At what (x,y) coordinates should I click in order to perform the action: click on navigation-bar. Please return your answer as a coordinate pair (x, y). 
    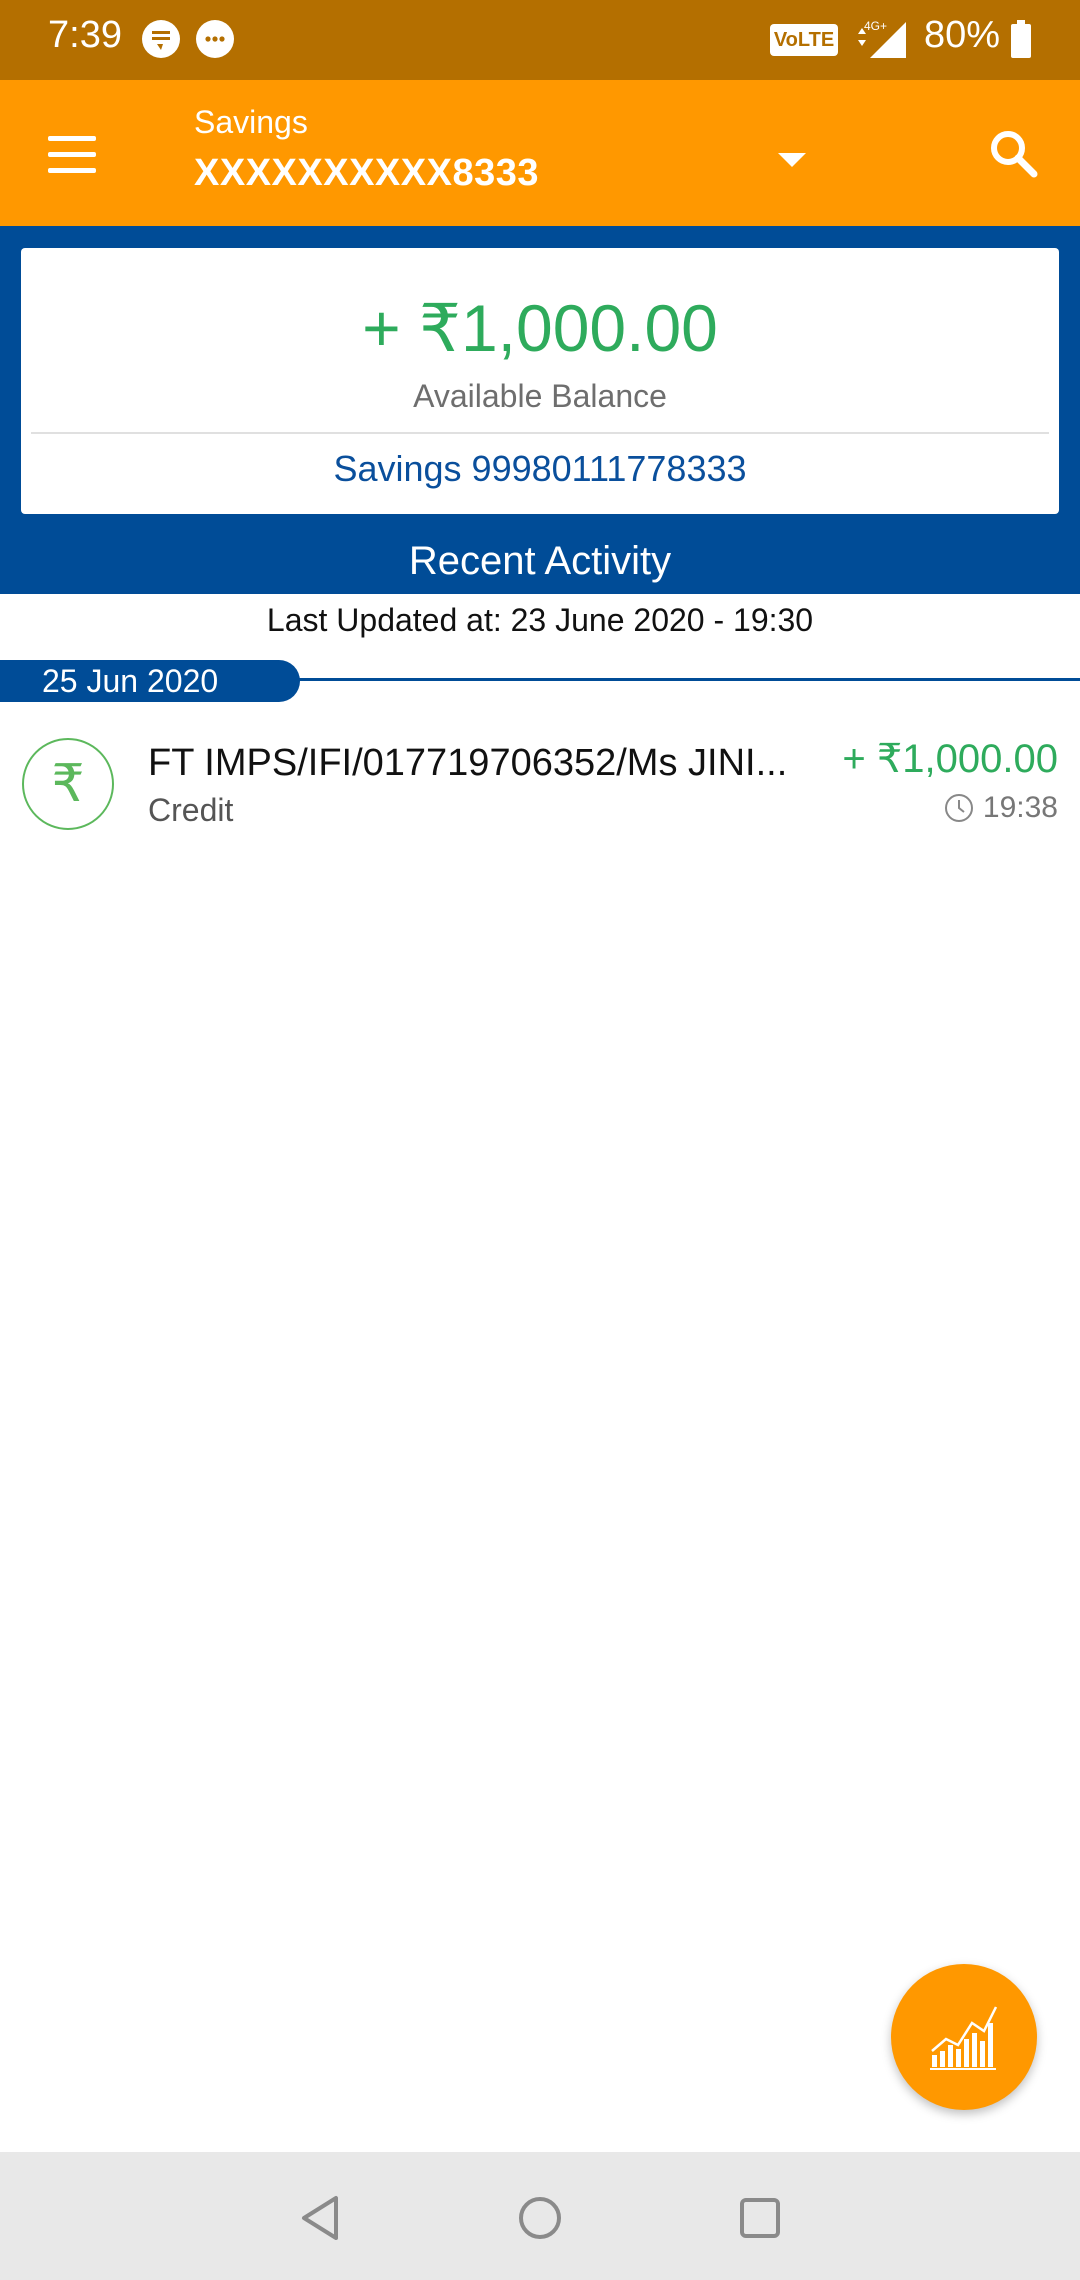
    Looking at the image, I should click on (540, 2216).